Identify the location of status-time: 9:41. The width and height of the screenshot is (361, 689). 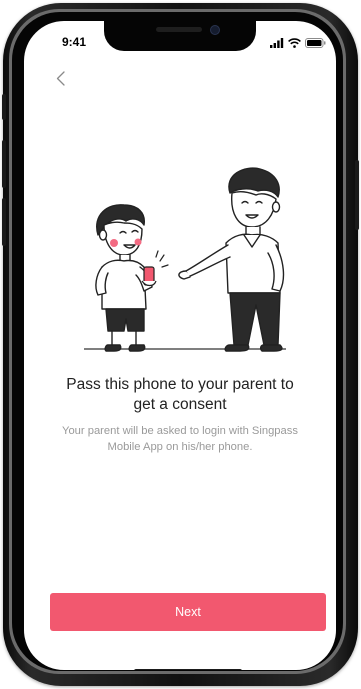
(74, 42).